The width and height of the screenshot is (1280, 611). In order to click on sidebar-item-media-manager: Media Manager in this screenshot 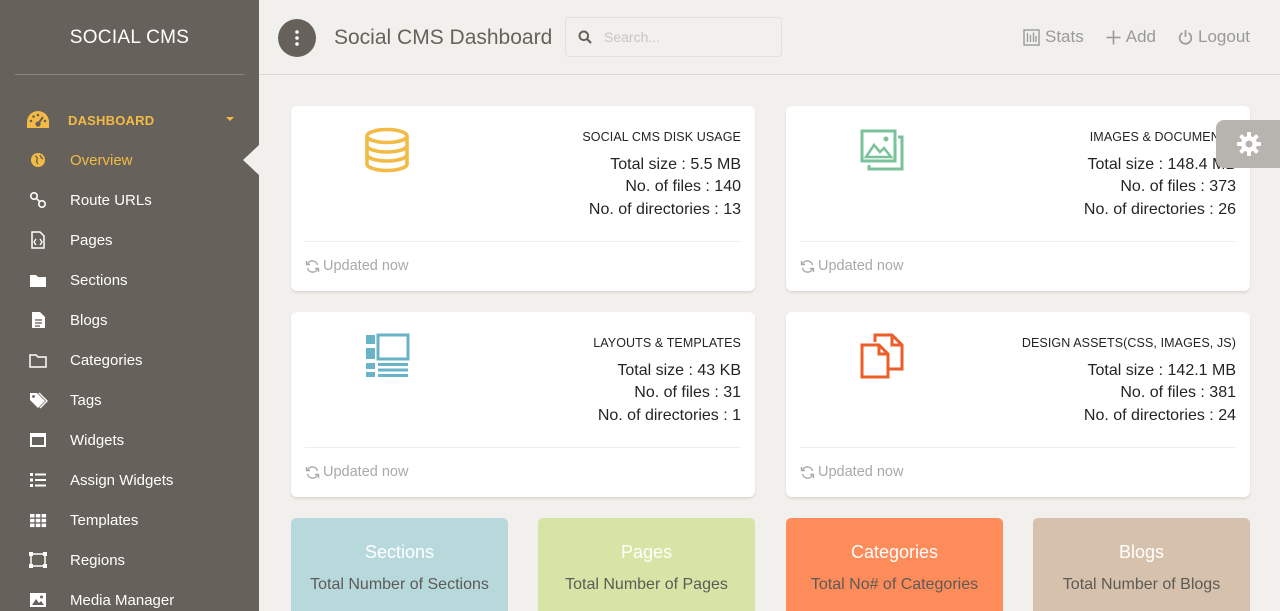, I will do `click(129, 595)`.